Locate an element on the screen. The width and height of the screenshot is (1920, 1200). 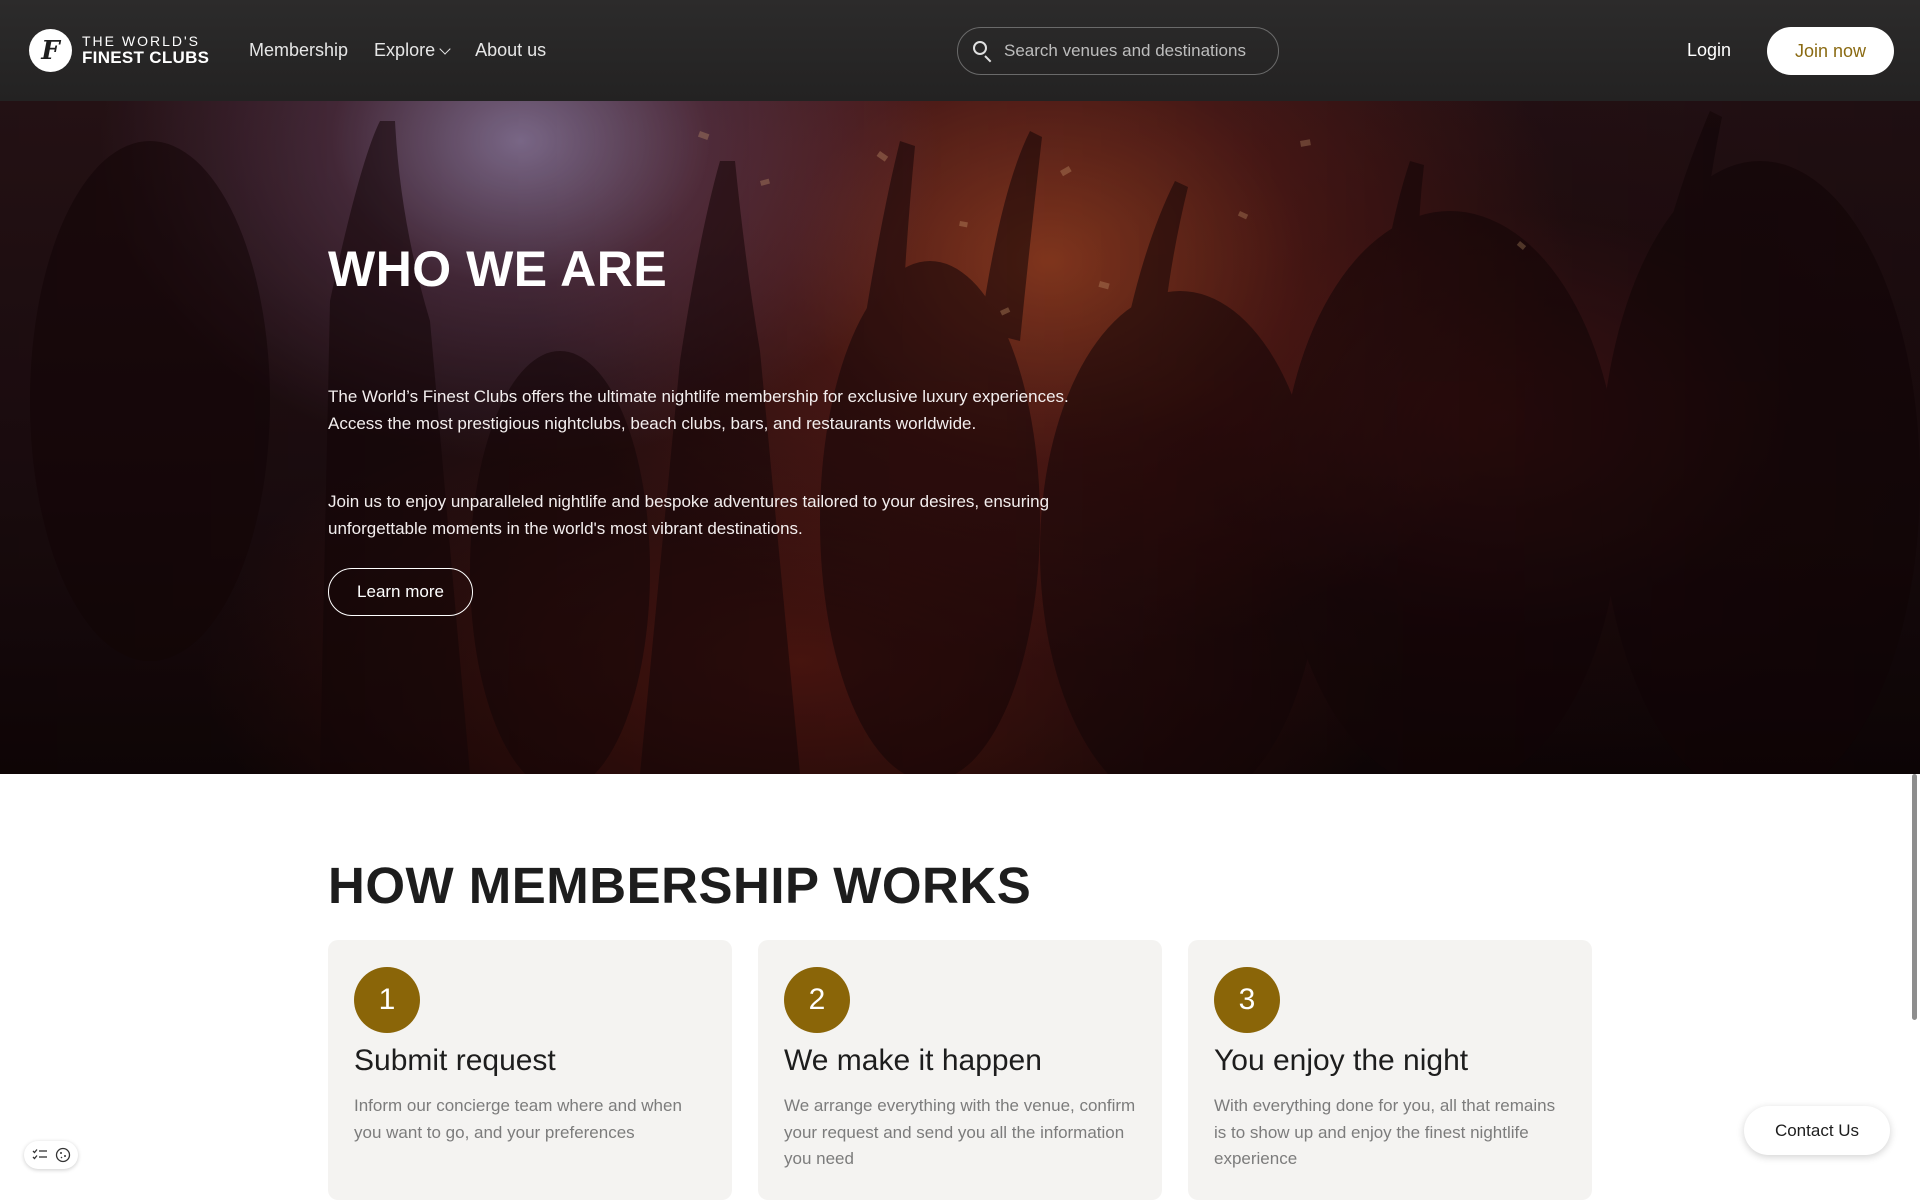
nav-membership: Membership is located at coordinates (298, 50).